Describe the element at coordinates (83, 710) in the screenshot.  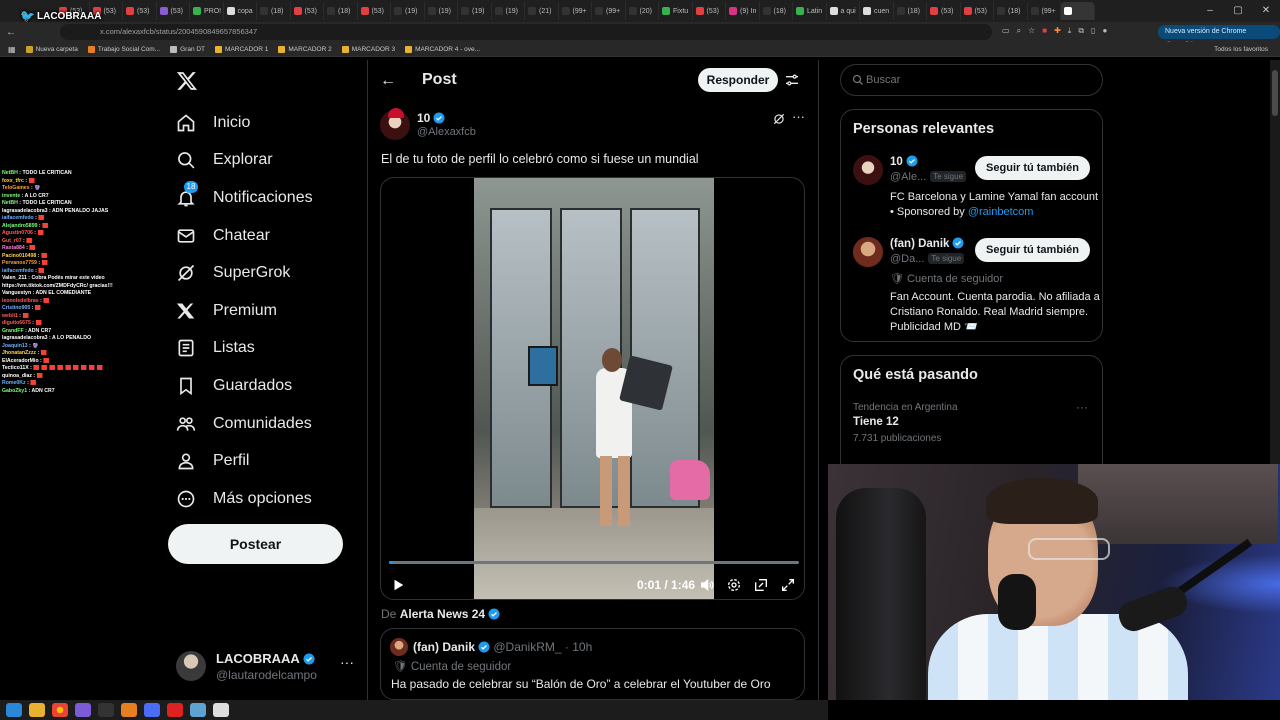
I see `discord-icon` at that location.